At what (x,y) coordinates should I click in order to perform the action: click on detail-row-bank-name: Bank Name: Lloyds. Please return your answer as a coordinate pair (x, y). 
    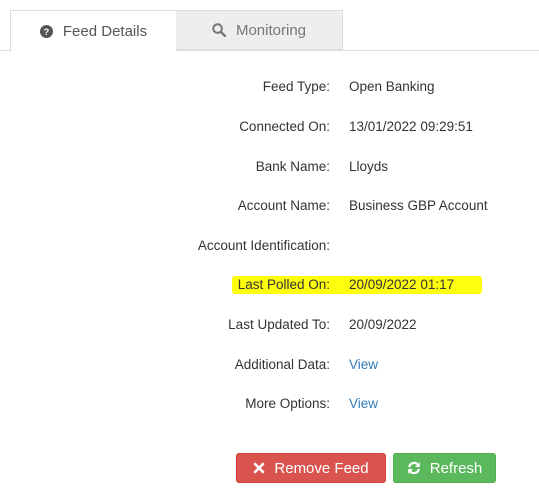
    Looking at the image, I should click on (269, 169).